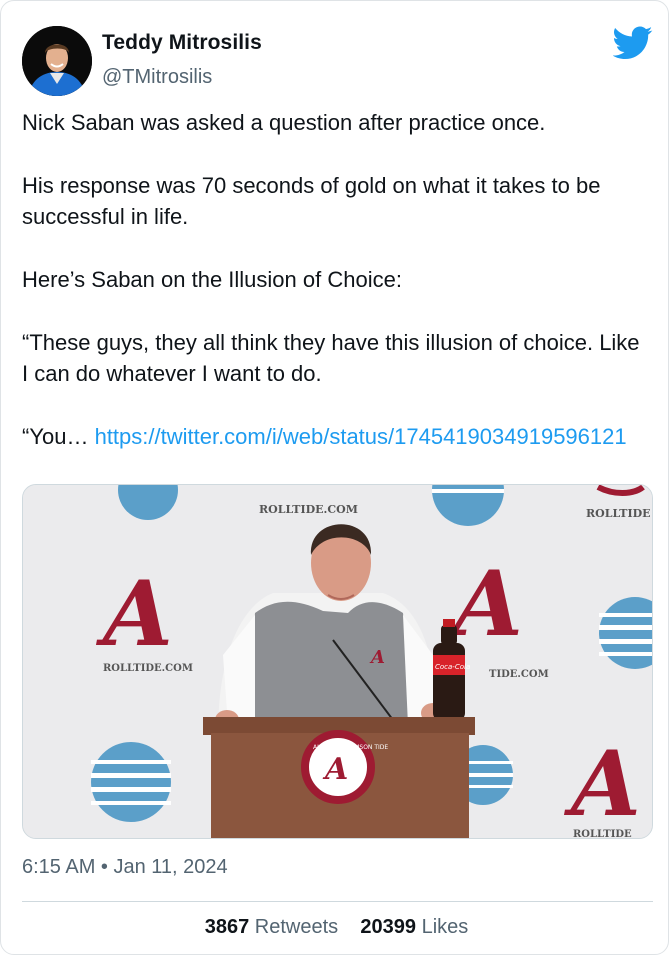  I want to click on avatar, so click(57, 61).